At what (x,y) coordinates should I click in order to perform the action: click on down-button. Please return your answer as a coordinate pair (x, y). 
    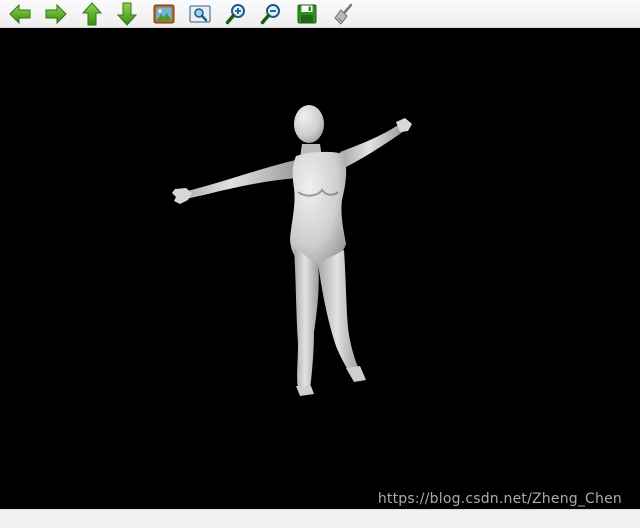
    Looking at the image, I should click on (127, 13).